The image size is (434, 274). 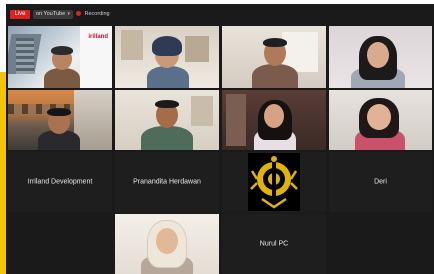 I want to click on participant-video: irilland, so click(x=60, y=57).